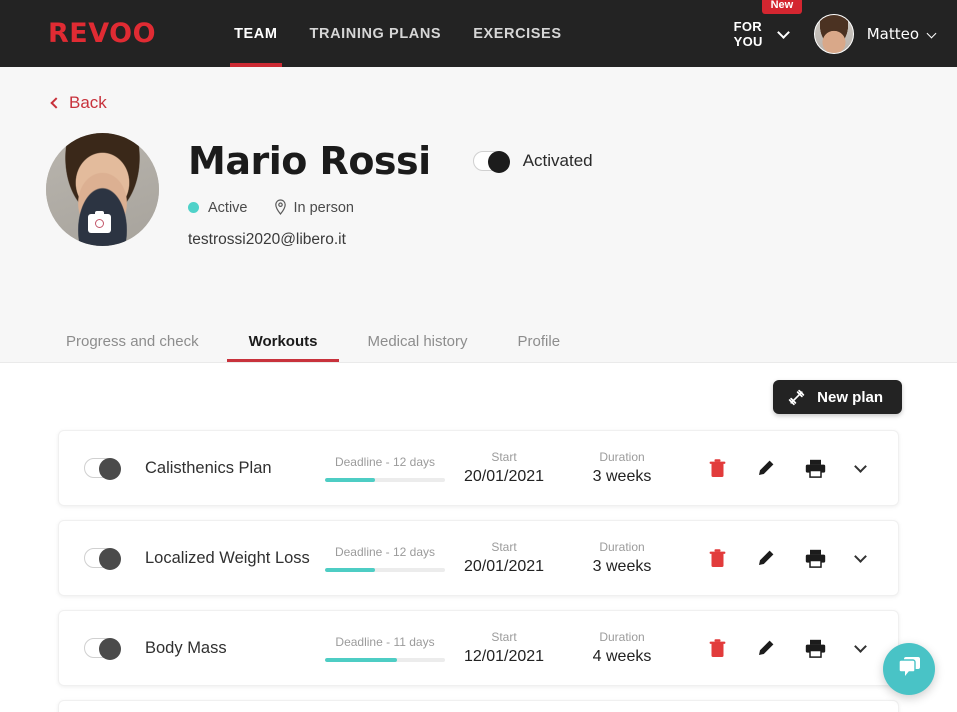  What do you see at coordinates (504, 656) in the screenshot?
I see `plan-start-value: 12/01/2021` at bounding box center [504, 656].